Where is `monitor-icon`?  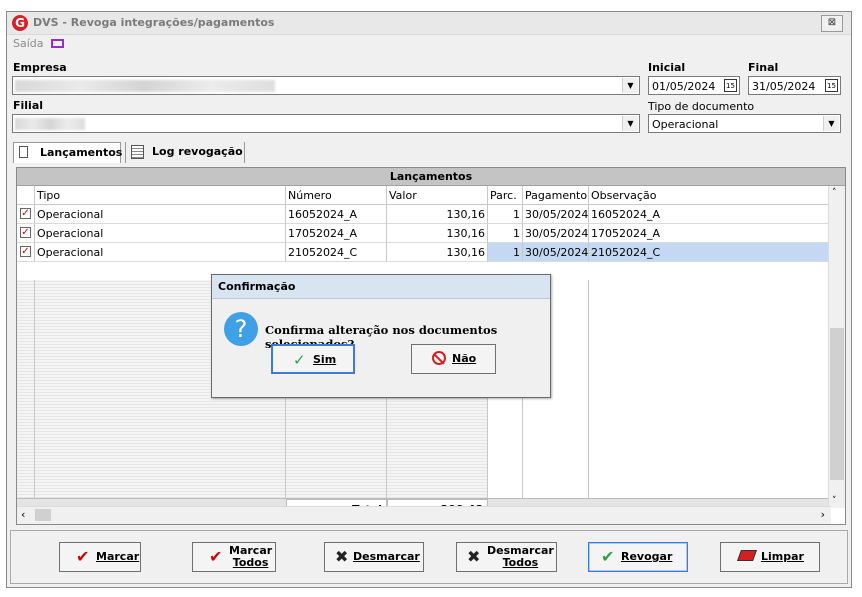
monitor-icon is located at coordinates (58, 43).